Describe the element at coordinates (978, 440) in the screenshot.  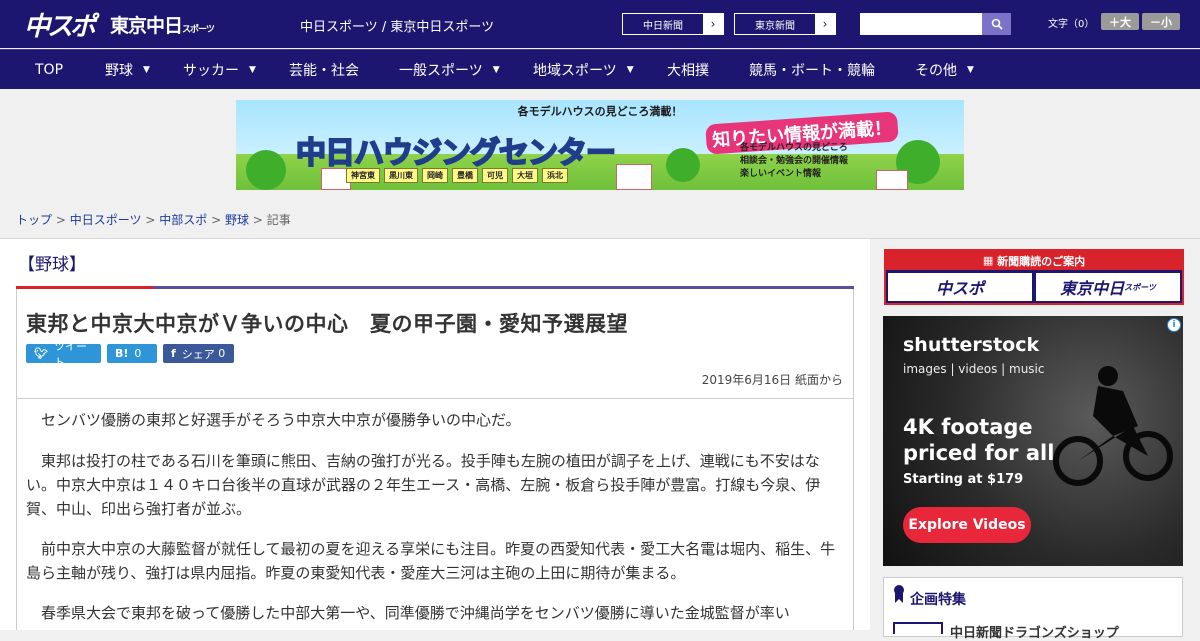
I see `ad-headline: 4K footage priced for all` at that location.